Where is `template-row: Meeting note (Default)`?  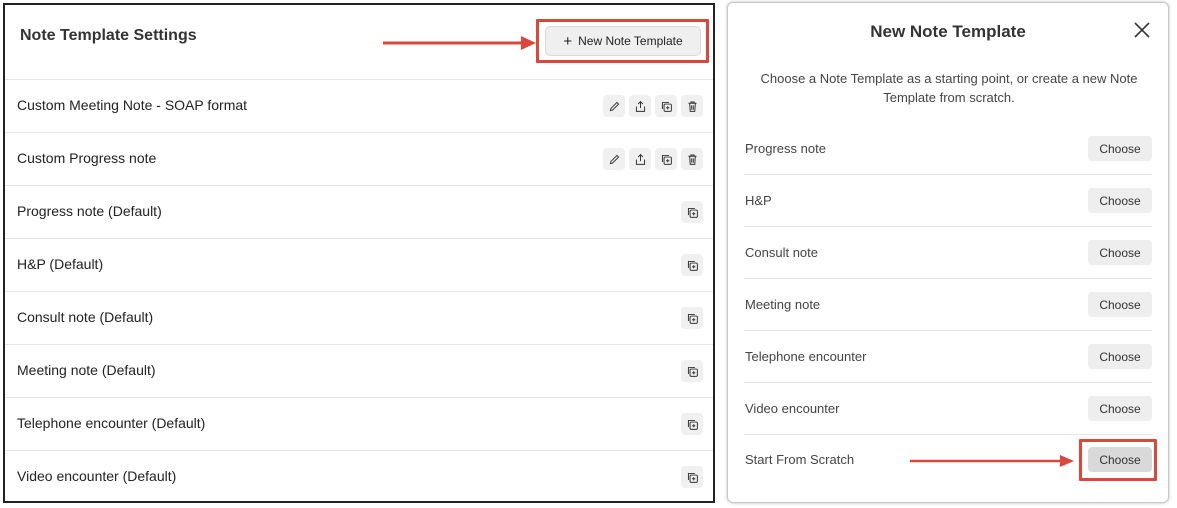 template-row: Meeting note (Default) is located at coordinates (359, 371).